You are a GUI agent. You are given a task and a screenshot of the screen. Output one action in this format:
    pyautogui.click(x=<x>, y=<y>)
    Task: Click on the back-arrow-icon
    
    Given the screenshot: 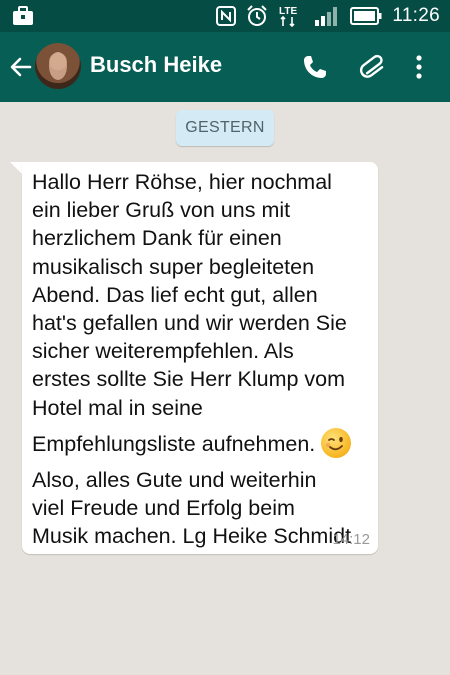 What is the action you would take?
    pyautogui.click(x=21, y=67)
    